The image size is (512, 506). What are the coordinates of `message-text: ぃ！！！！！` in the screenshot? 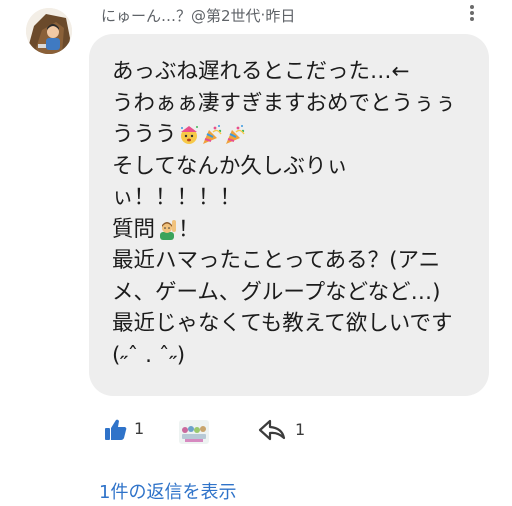 It's located at (177, 197).